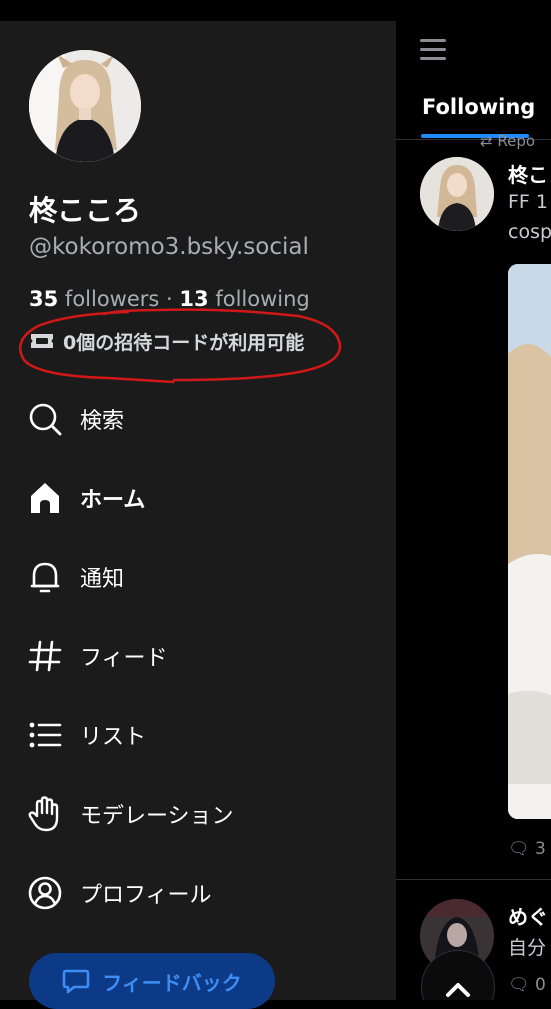 The width and height of the screenshot is (551, 1009). I want to click on display-name: 柊こころ, so click(85, 209).